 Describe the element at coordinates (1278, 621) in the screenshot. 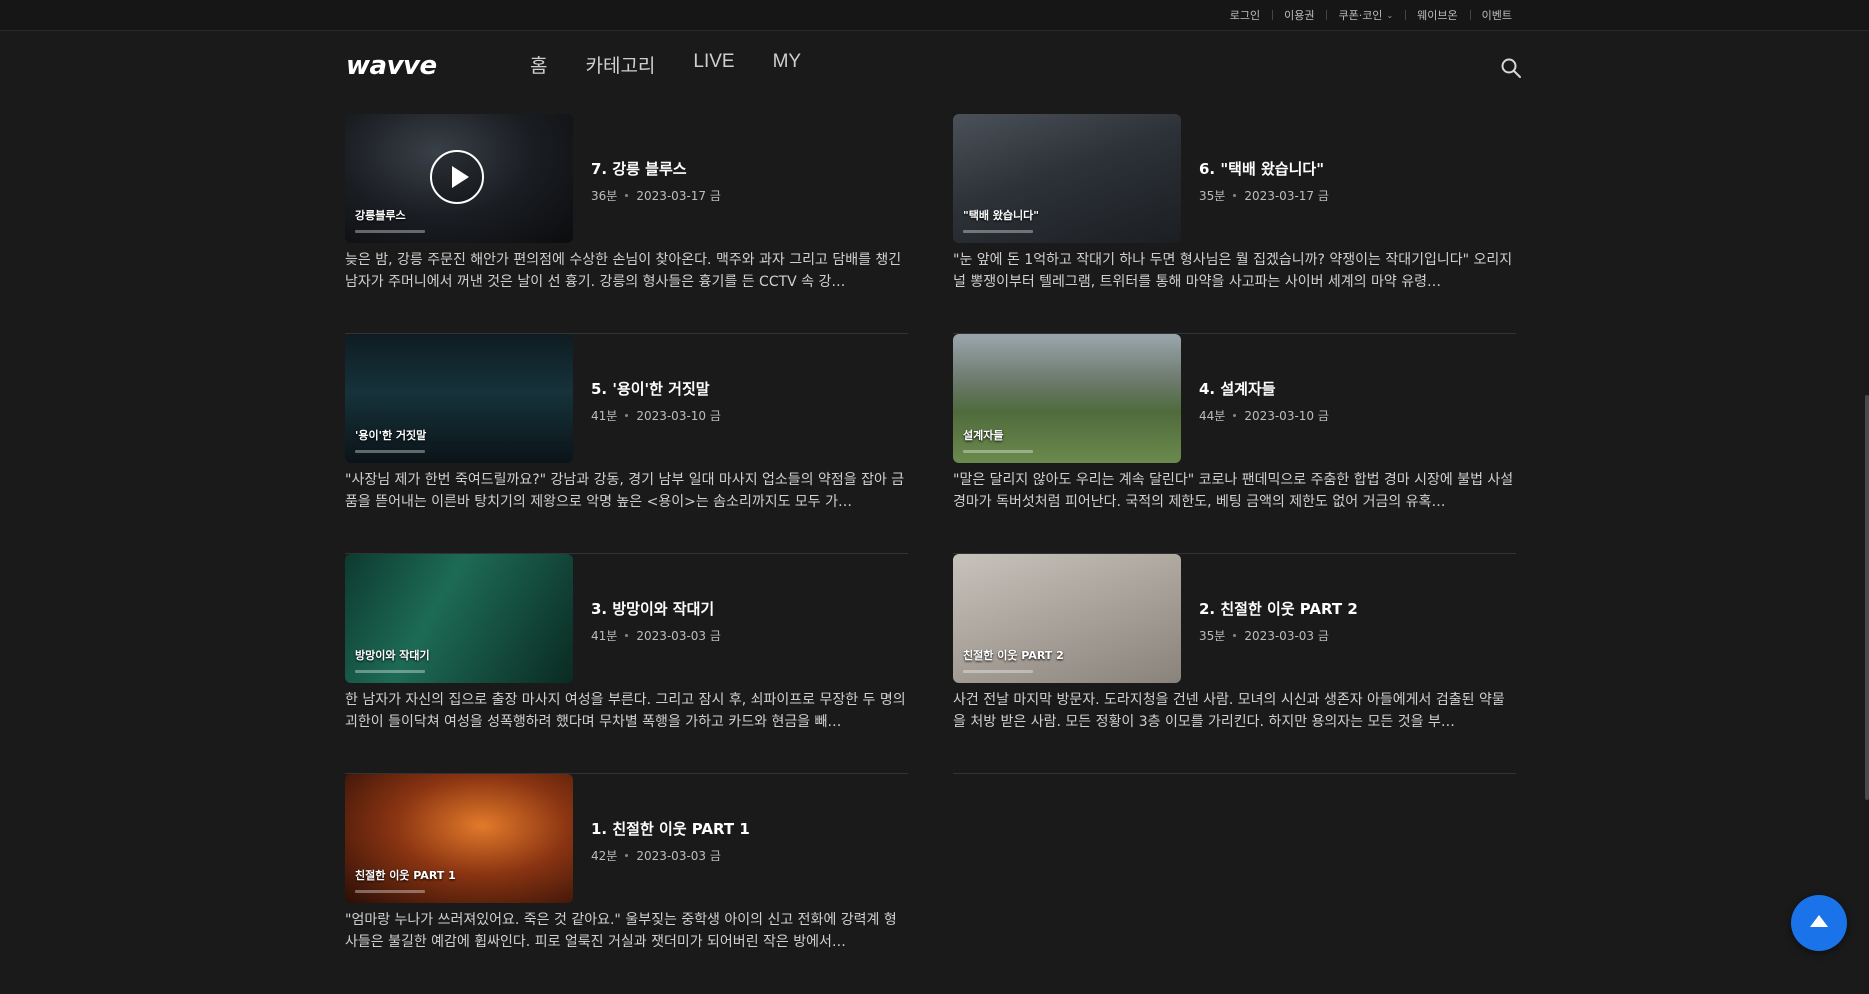

I see `episode-info: 2. 친절한 이웃 PART 2 35분 2023-03-03 금` at that location.